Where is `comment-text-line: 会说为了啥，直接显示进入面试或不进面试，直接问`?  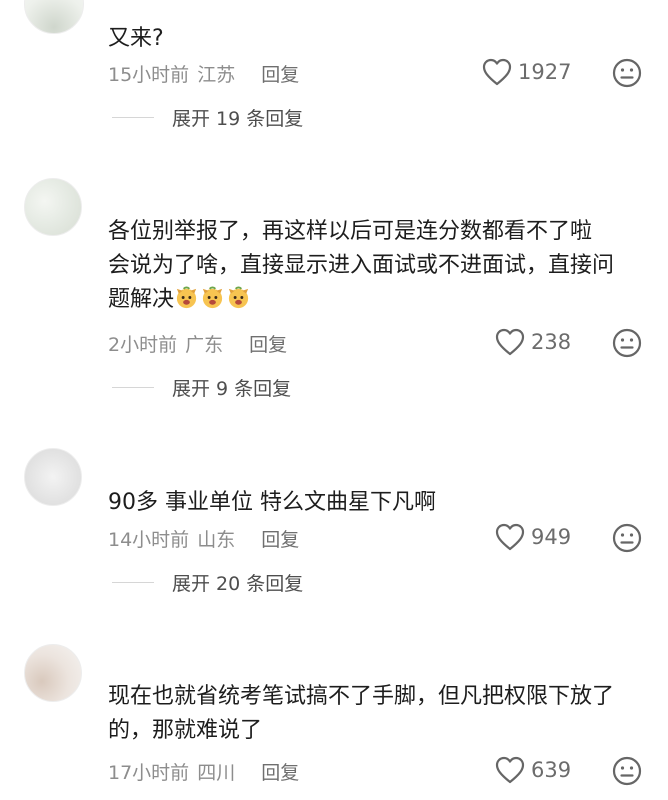
comment-text-line: 会说为了啥，直接显示进入面试或不进面试，直接问 is located at coordinates (361, 265).